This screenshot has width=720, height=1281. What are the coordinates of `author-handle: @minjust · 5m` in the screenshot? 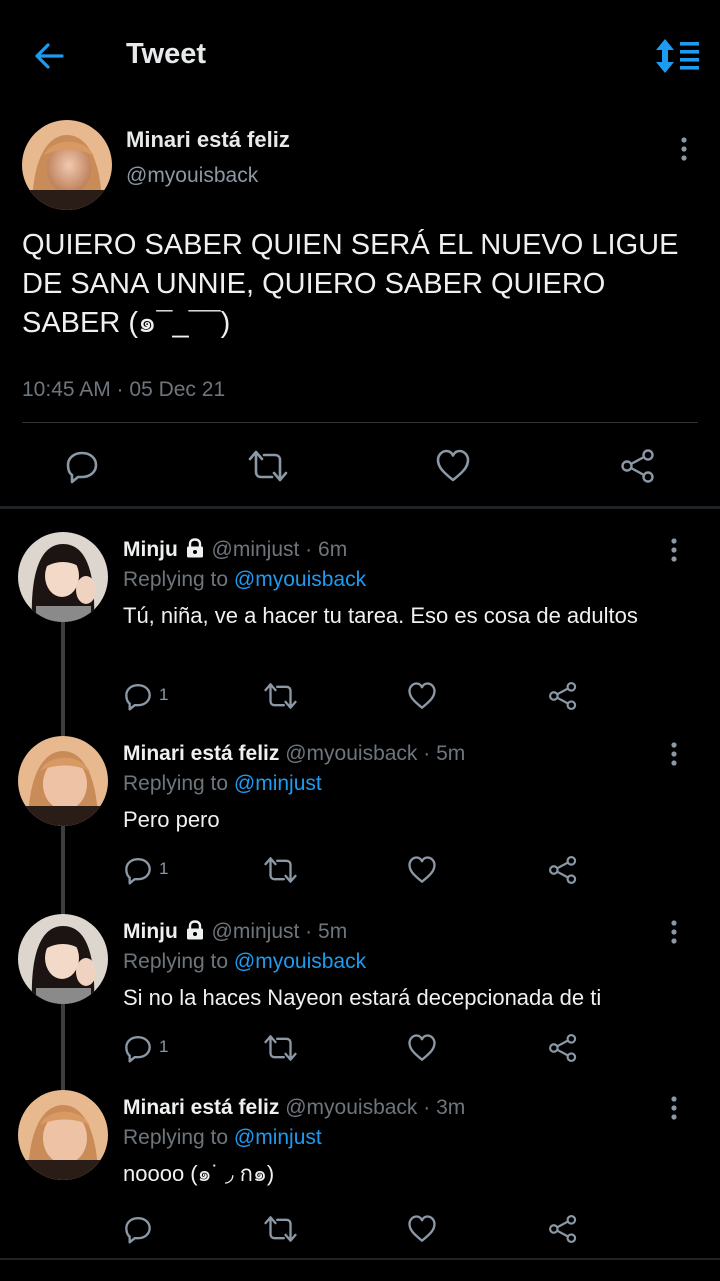 It's located at (280, 931).